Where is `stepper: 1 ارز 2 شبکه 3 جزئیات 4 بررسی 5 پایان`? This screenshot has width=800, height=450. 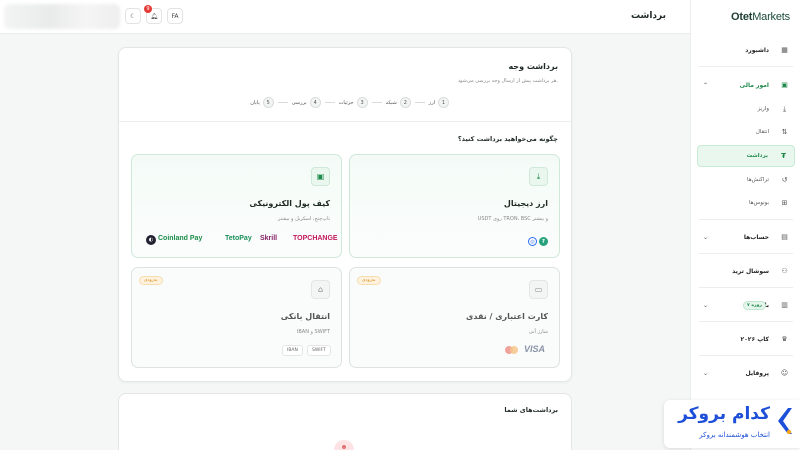
stepper: 1 ارز 2 شبکه 3 جزئیات 4 بررسی 5 پایان is located at coordinates (349, 102).